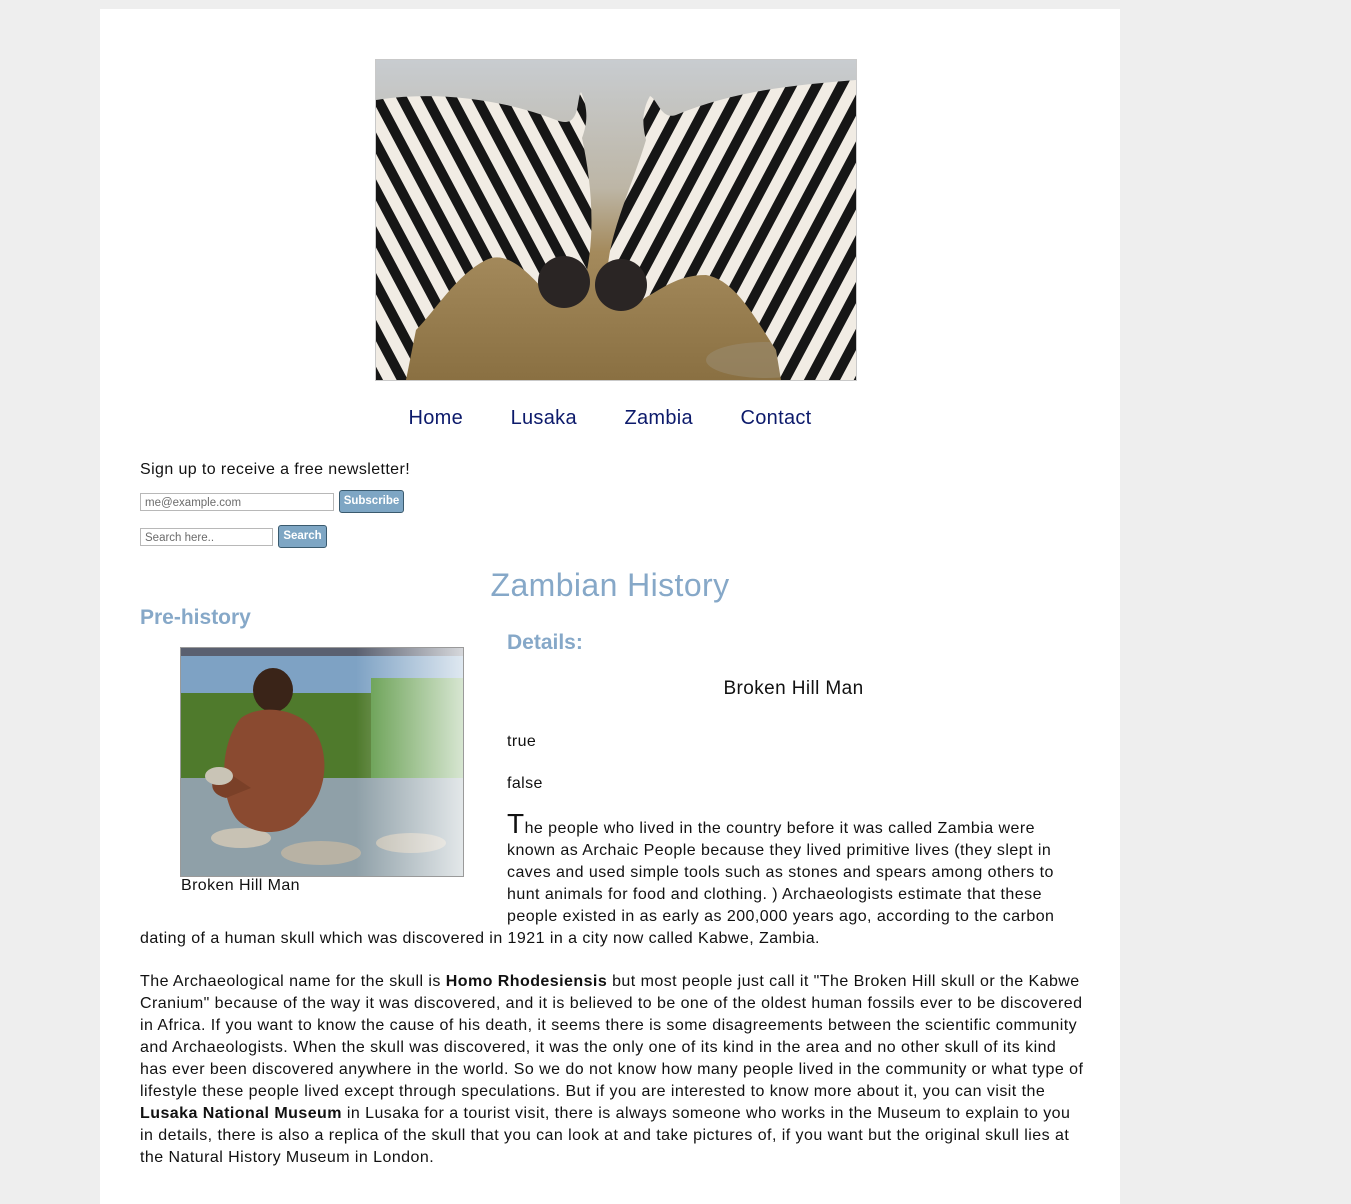 This screenshot has width=1351, height=1204. I want to click on newsletter-label: Sign up to receive a free newsletter!, so click(275, 469).